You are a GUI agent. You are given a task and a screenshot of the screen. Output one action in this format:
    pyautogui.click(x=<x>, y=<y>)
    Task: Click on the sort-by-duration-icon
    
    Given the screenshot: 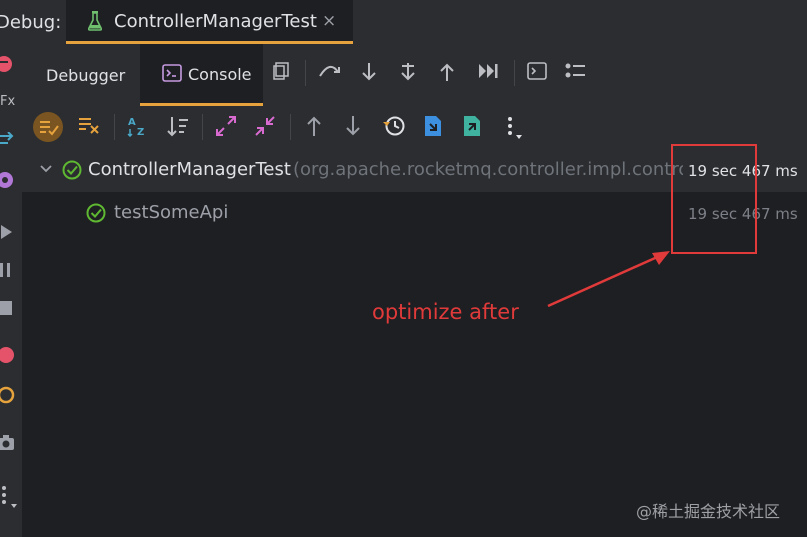 What is the action you would take?
    pyautogui.click(x=178, y=126)
    